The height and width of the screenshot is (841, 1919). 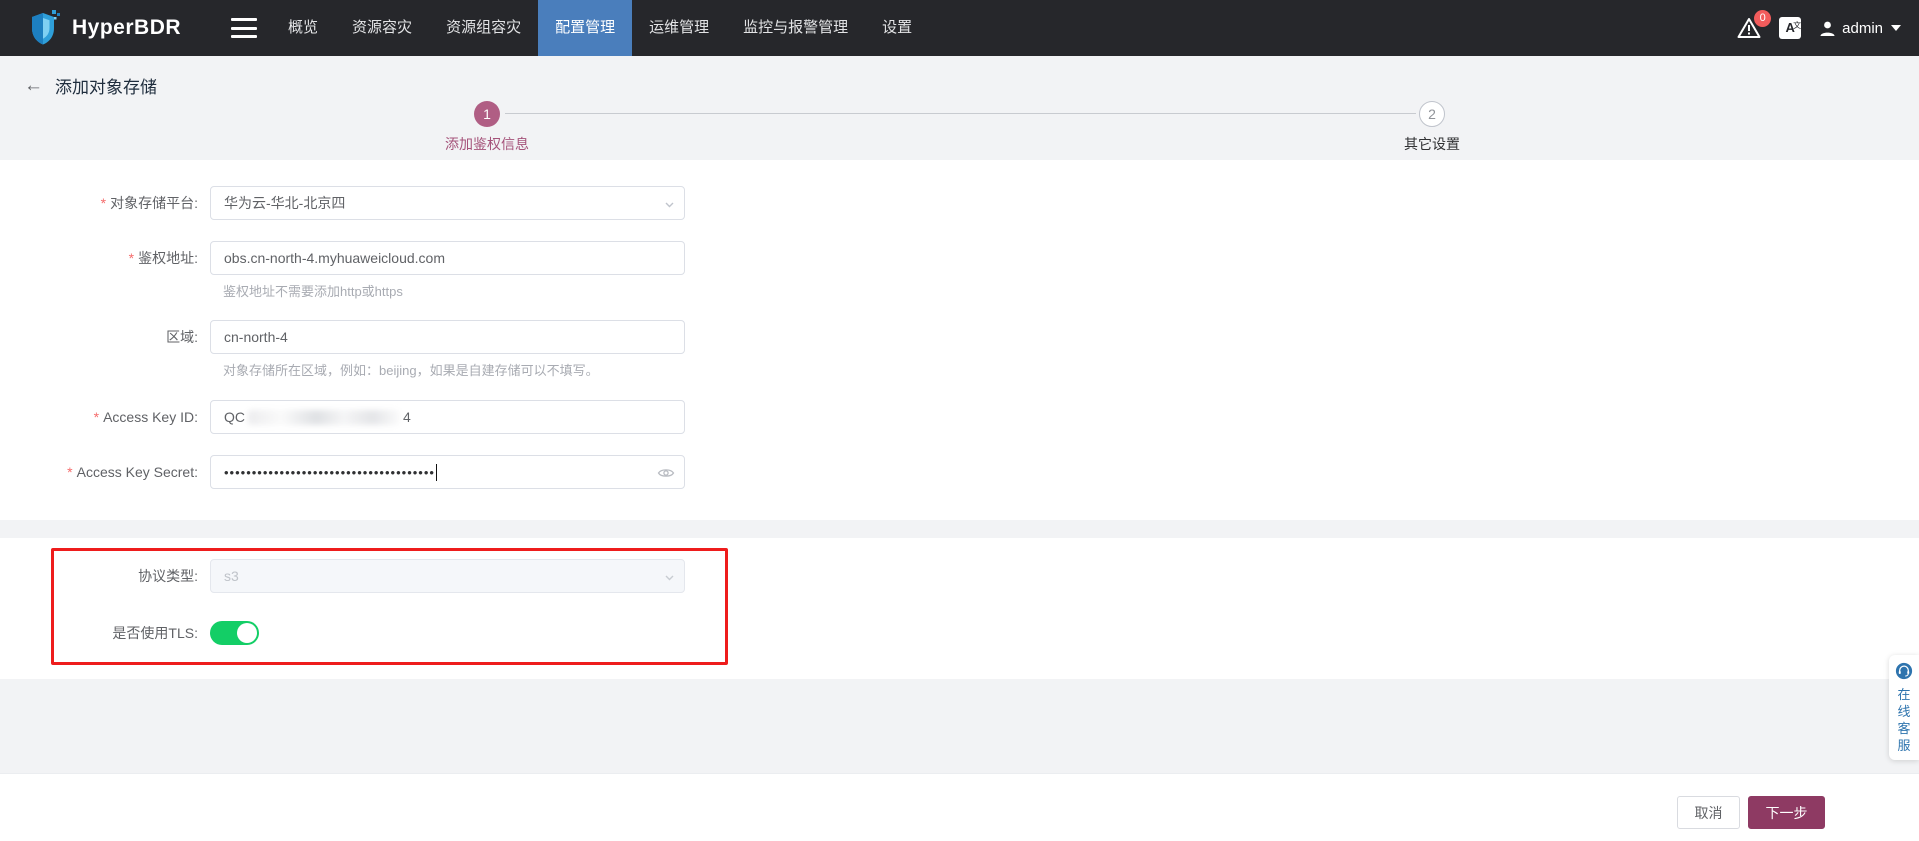 What do you see at coordinates (182, 337) in the screenshot?
I see `field-label-region: 区域:` at bounding box center [182, 337].